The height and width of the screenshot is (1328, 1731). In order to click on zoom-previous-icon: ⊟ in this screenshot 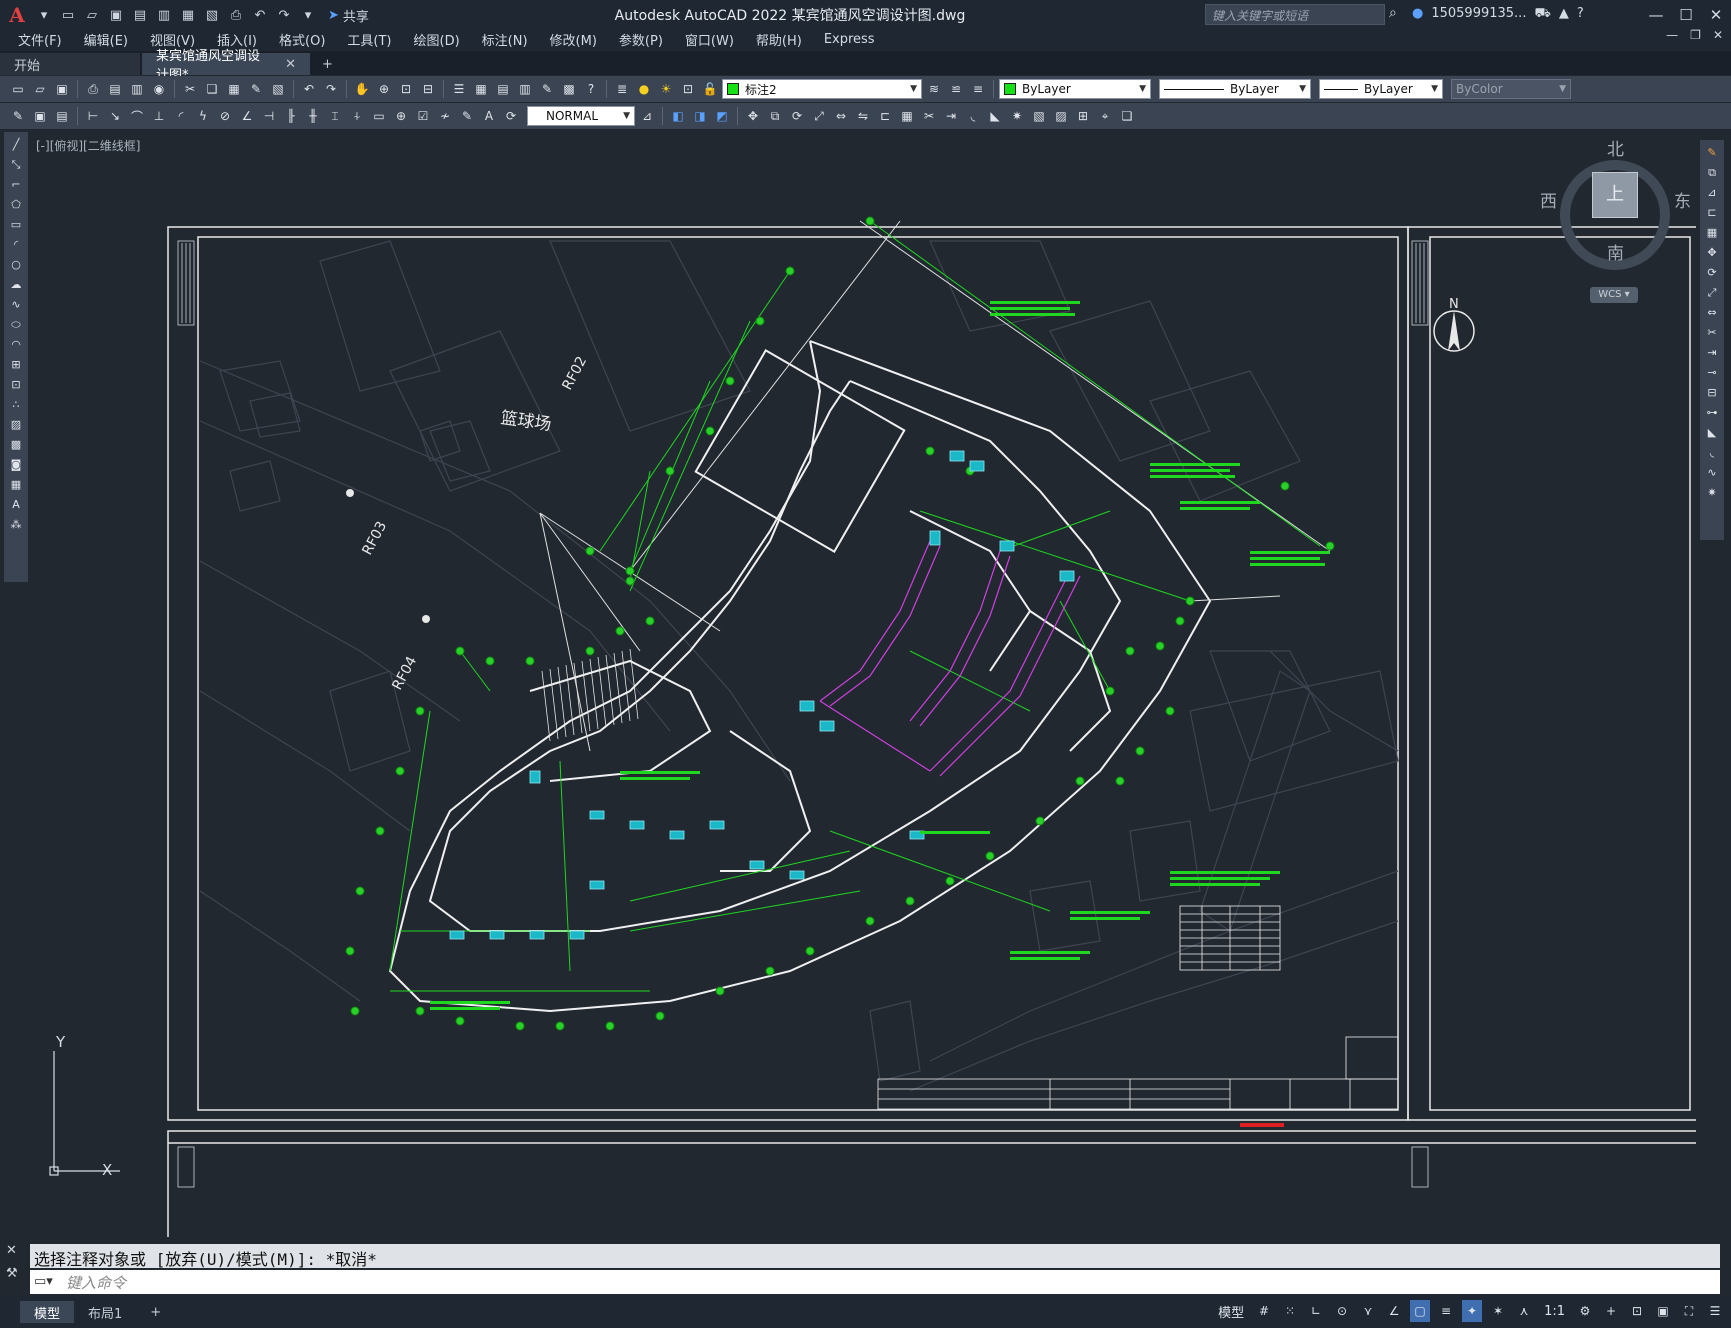, I will do `click(428, 89)`.